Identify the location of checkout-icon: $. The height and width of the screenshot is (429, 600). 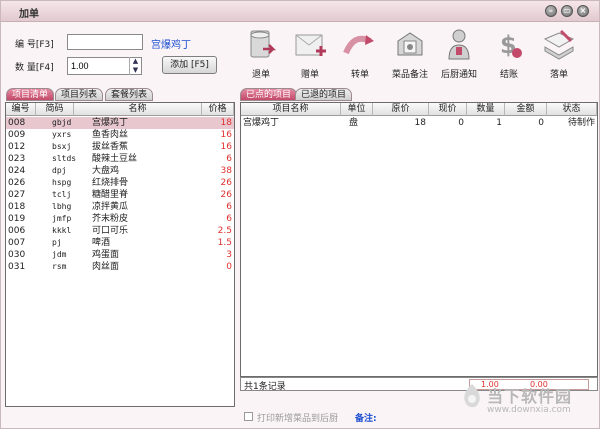
(511, 45).